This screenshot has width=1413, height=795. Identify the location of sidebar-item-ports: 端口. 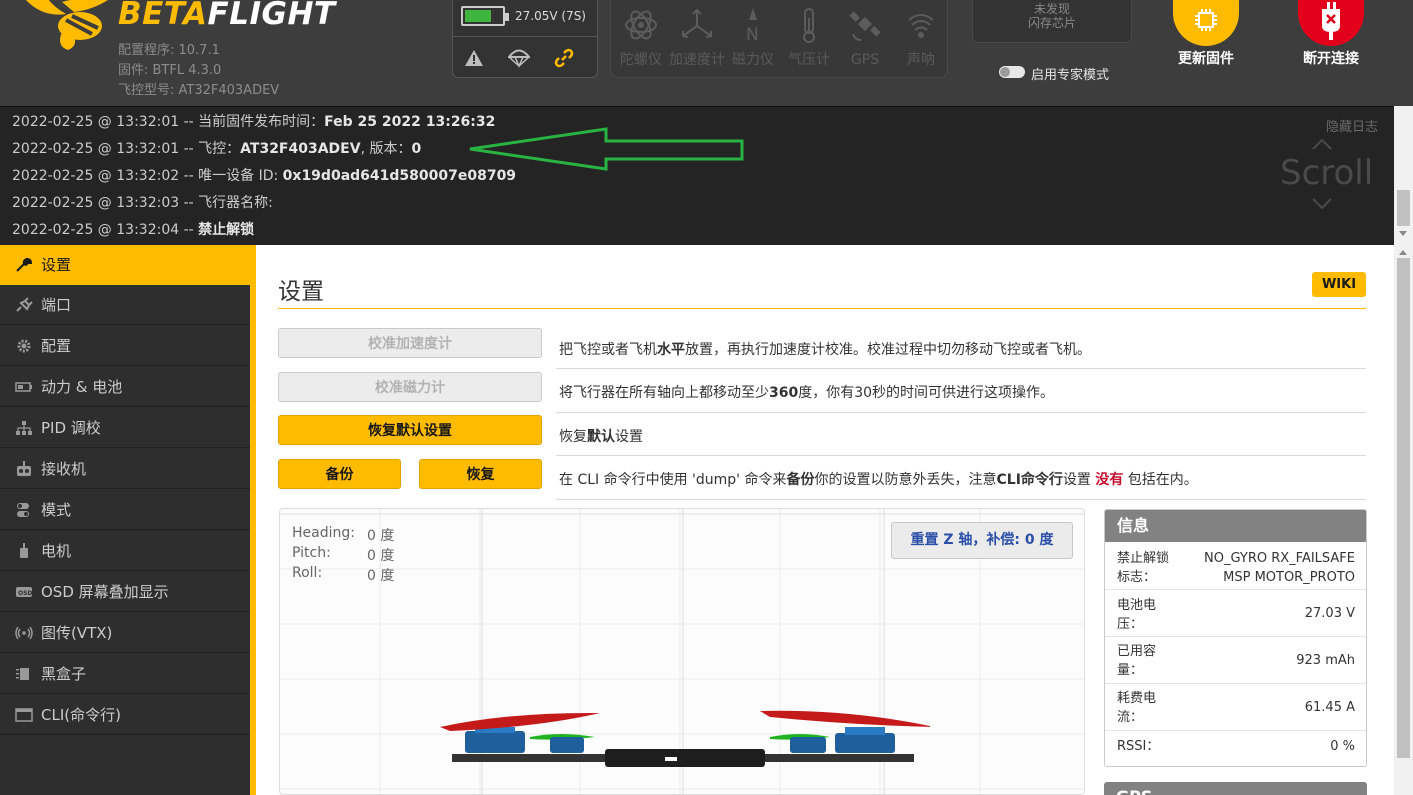
(125, 305).